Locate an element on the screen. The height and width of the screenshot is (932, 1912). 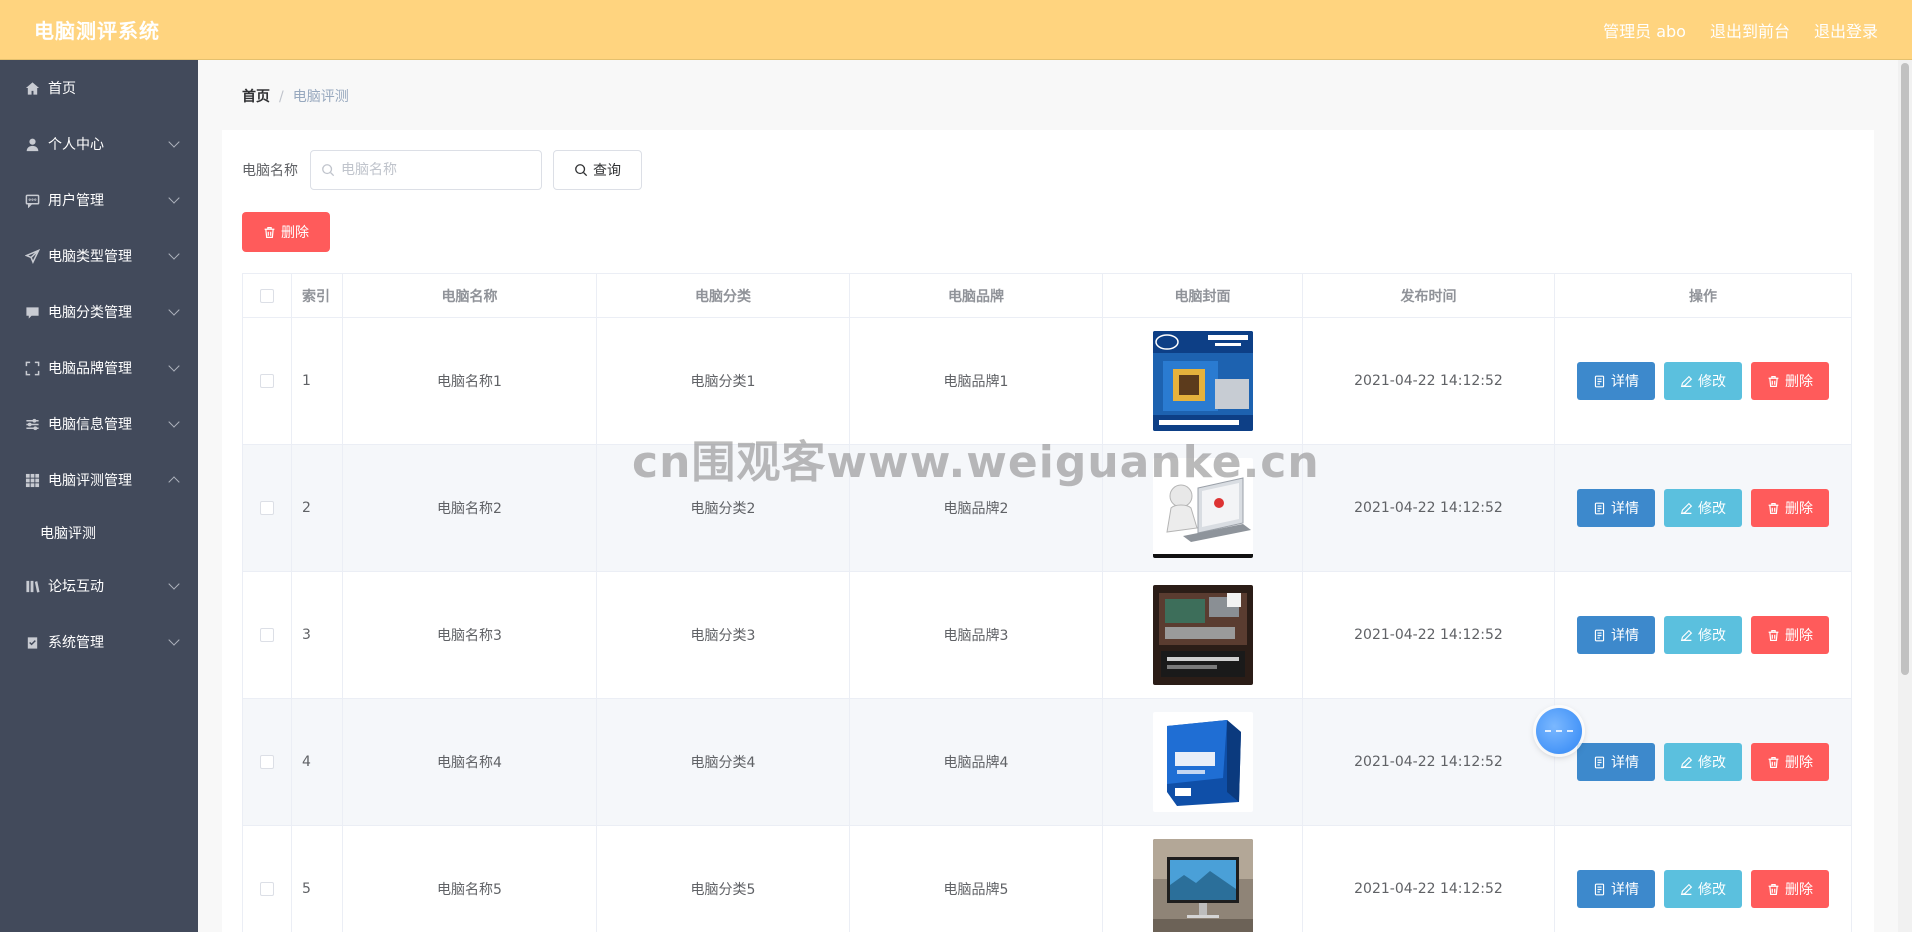
row-brand: 电脑品牌3 is located at coordinates (976, 635).